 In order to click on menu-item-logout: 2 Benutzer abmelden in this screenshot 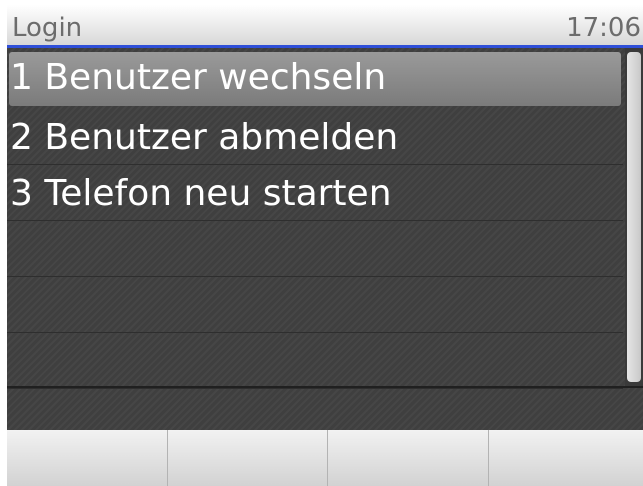, I will do `click(315, 137)`.